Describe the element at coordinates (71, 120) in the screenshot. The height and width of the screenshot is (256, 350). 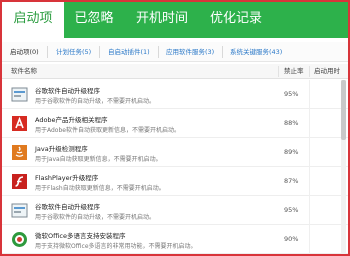
I see `item-name: Adobe产品升级相关程序` at that location.